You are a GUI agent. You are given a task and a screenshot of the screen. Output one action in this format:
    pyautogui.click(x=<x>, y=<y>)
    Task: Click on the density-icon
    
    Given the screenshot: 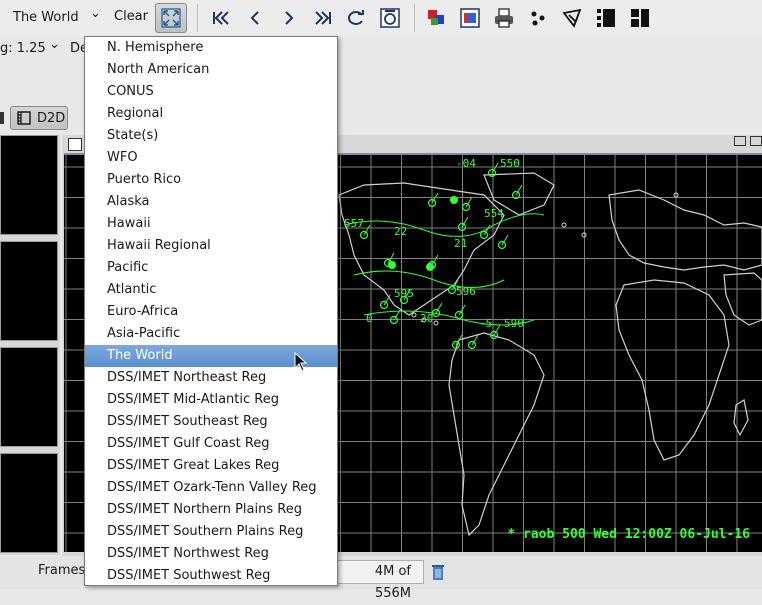 What is the action you would take?
    pyautogui.click(x=538, y=18)
    